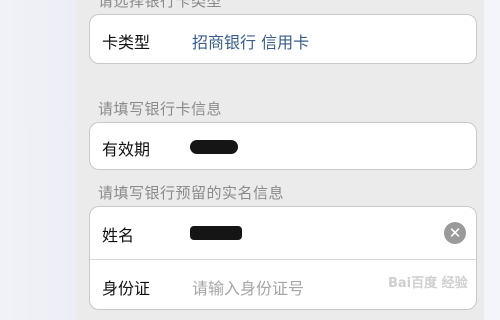 Image resolution: width=500 pixels, height=320 pixels. I want to click on bank-info-card: 有效期, so click(283, 146).